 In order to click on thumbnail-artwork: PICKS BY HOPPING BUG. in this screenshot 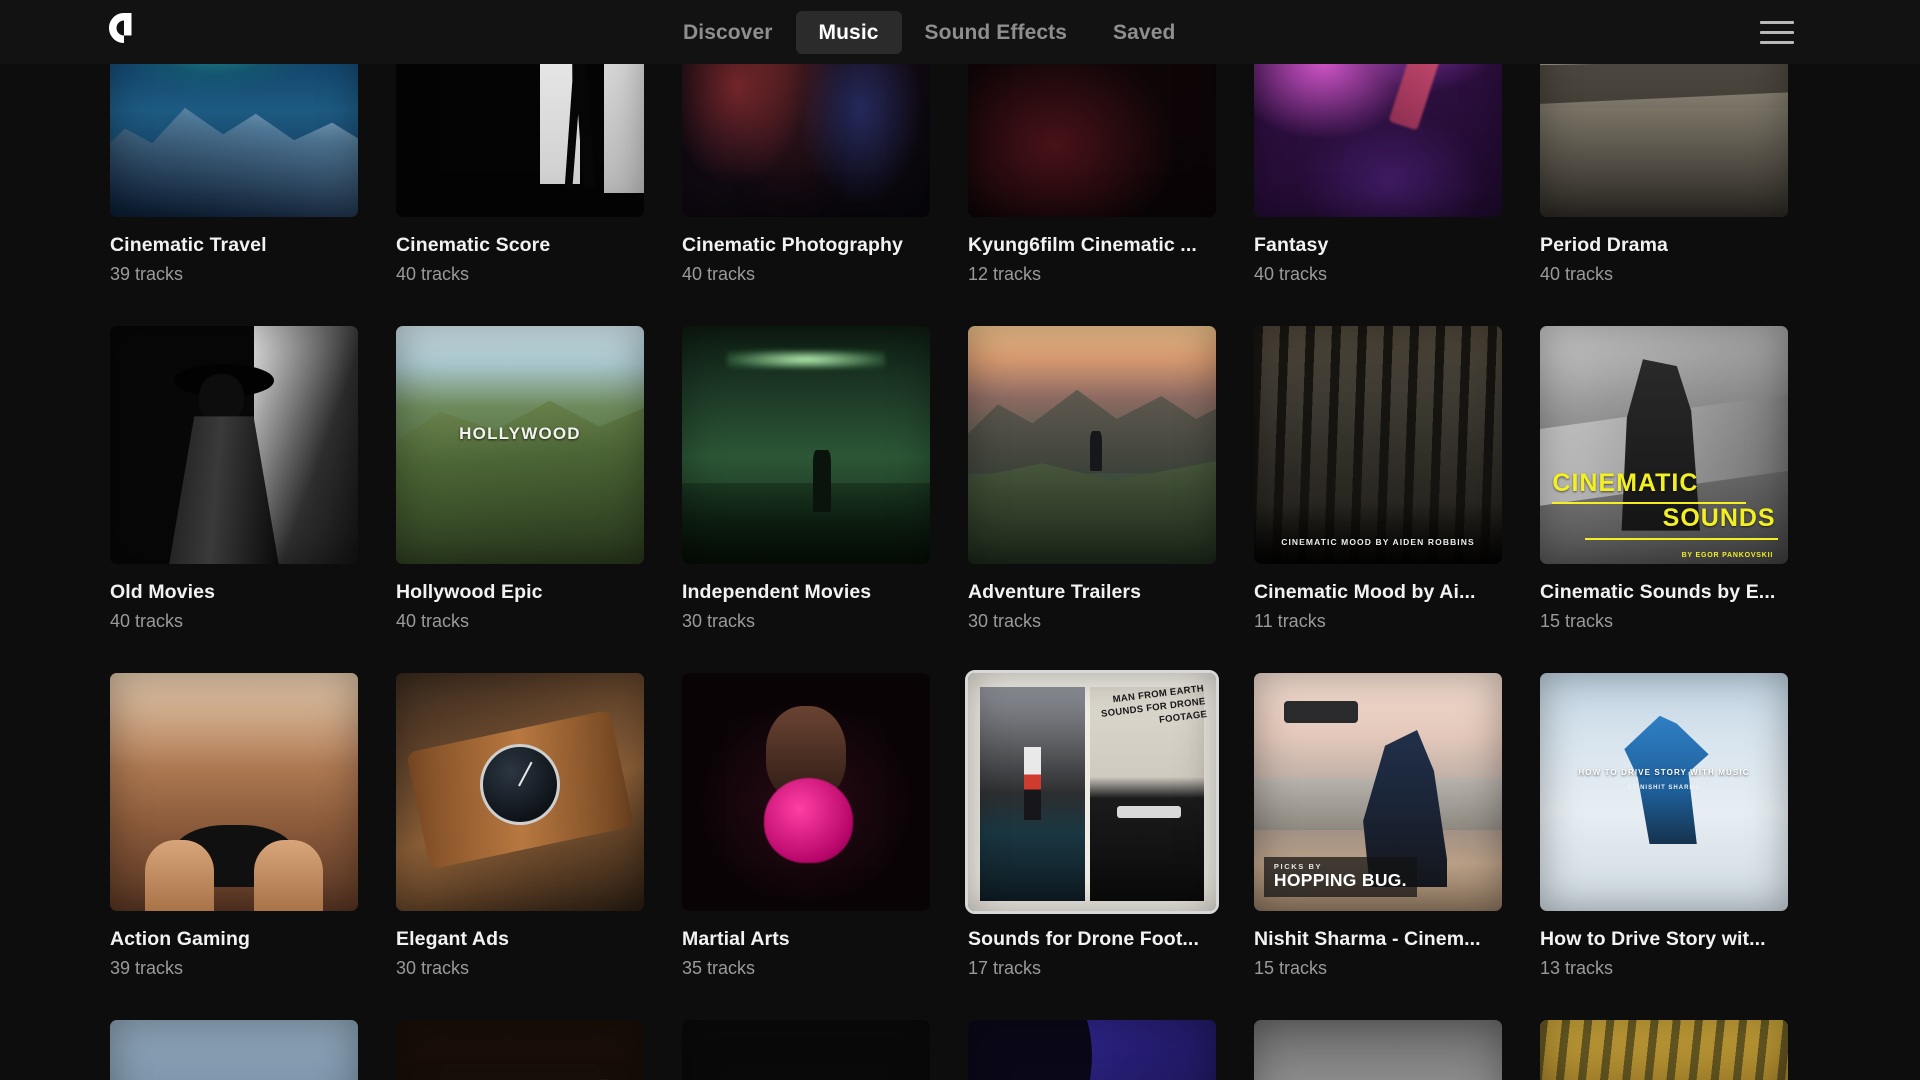, I will do `click(1378, 791)`.